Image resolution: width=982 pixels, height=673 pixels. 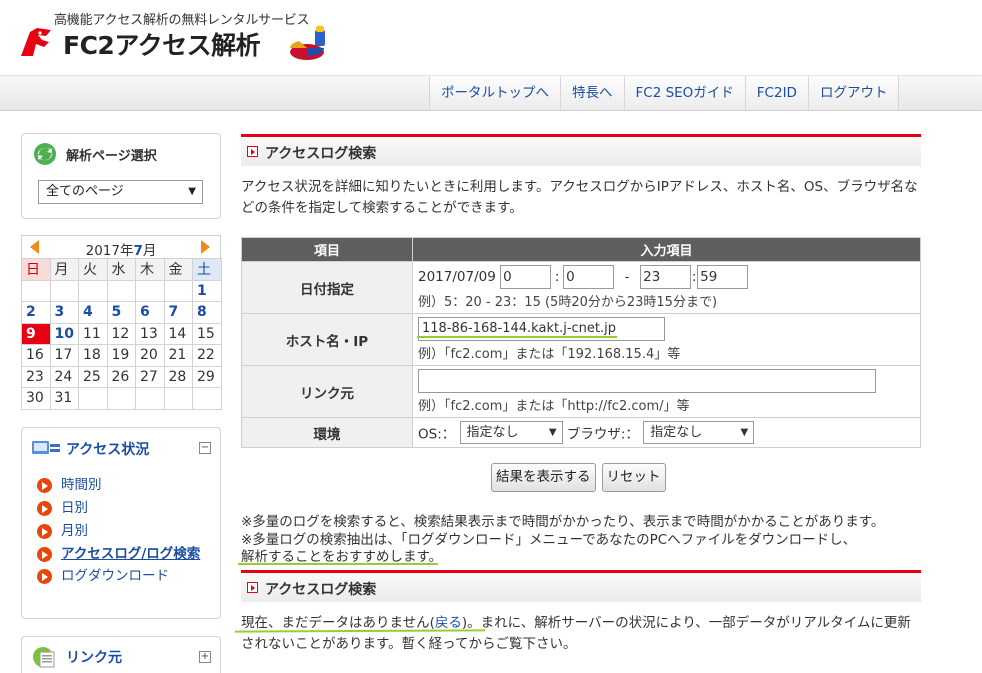 I want to click on end-minute-input: 59, so click(x=723, y=277).